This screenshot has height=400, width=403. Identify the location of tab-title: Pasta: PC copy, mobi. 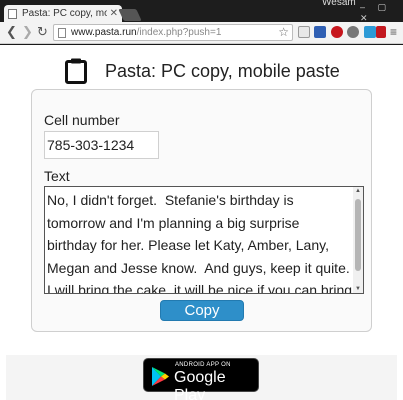
(64, 13).